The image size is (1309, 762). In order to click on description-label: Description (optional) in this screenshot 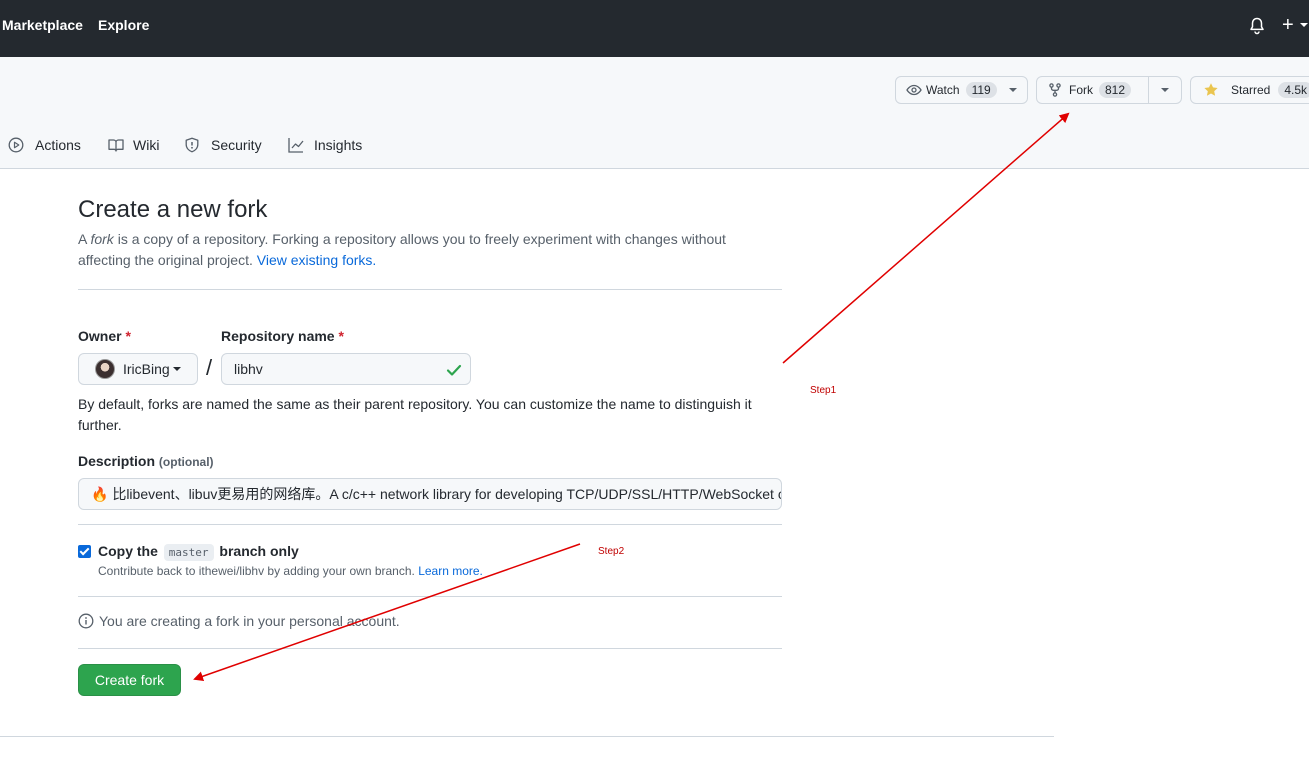, I will do `click(146, 461)`.